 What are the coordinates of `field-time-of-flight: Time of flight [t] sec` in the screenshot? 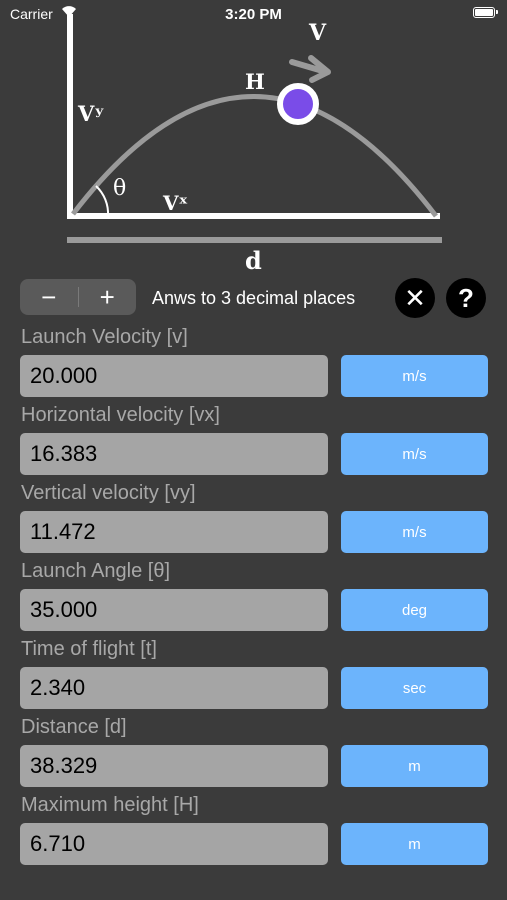 It's located at (253, 673).